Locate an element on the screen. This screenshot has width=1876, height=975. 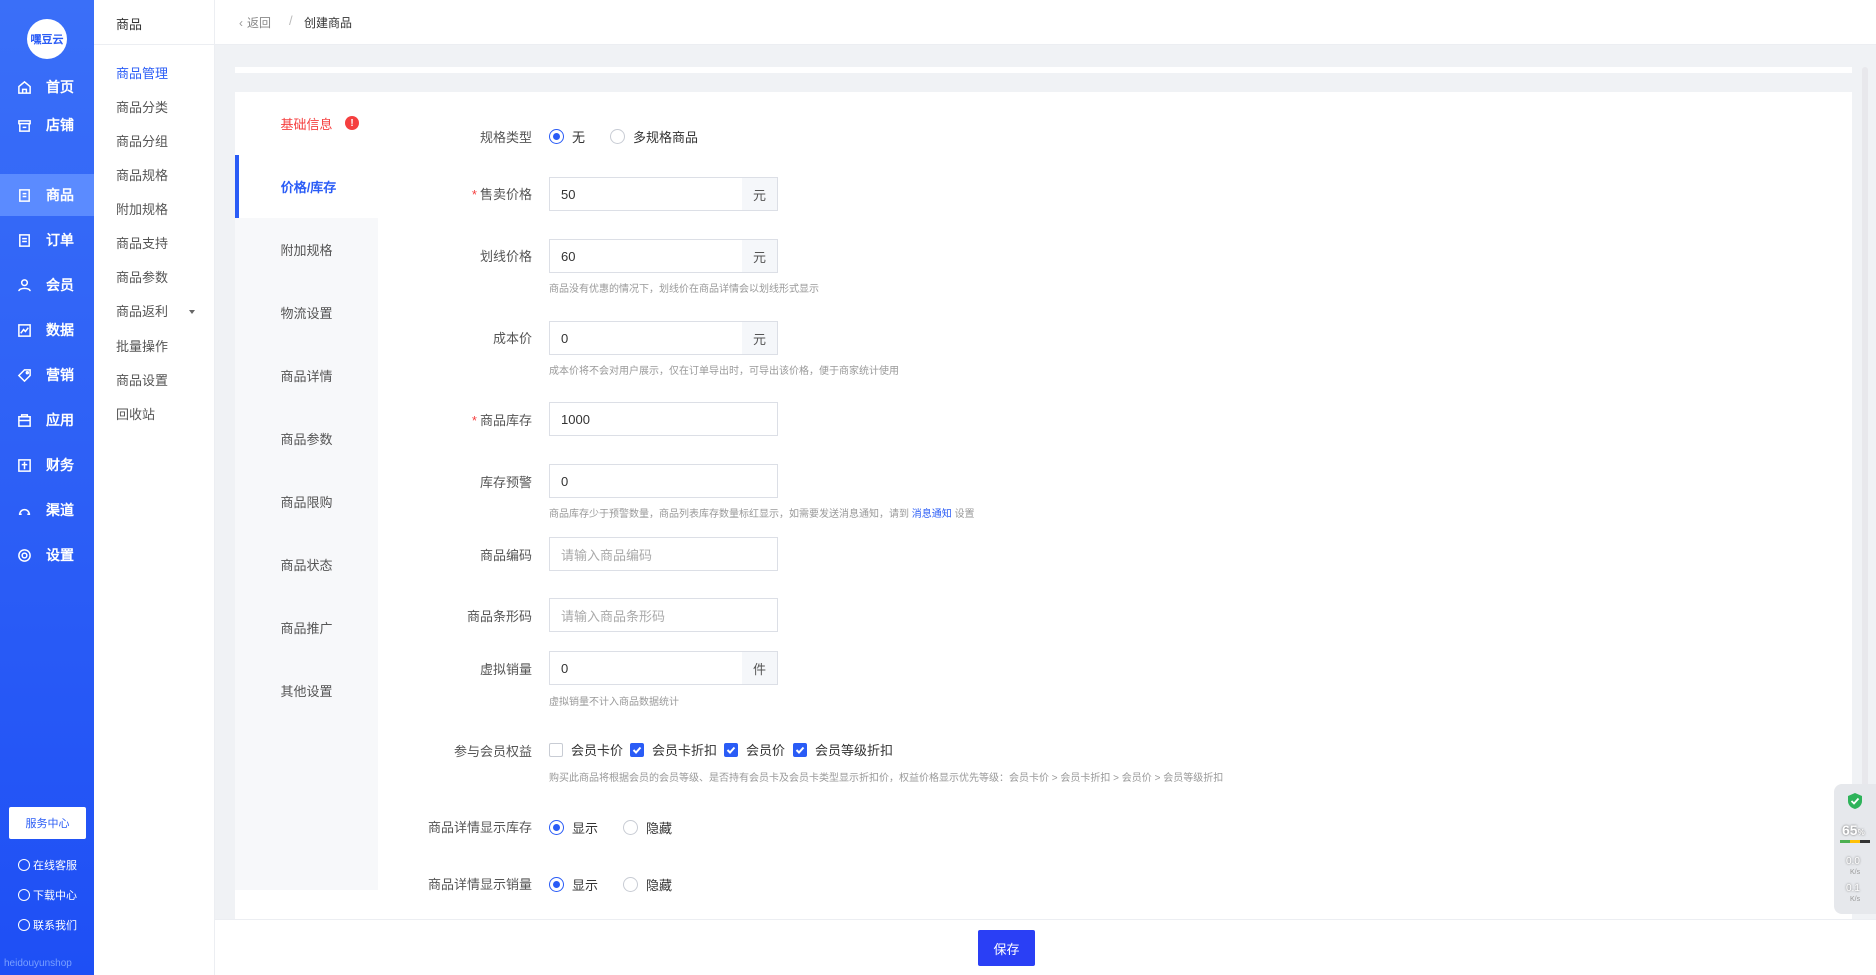
cost-price-input: 0 is located at coordinates (646, 338).